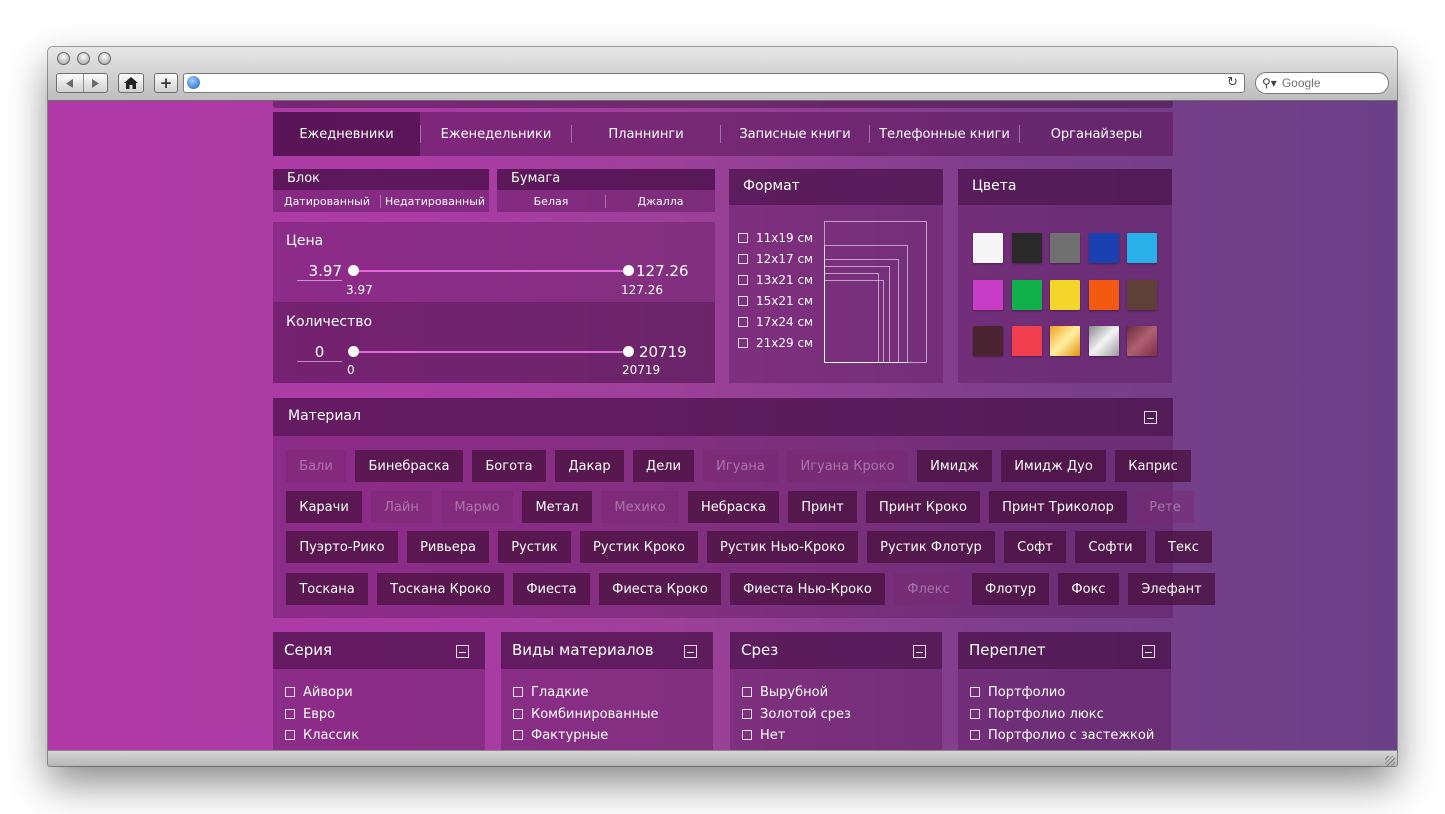 This screenshot has height=814, width=1445. Describe the element at coordinates (551, 589) in the screenshot. I see `material-chip: Фиеста` at that location.